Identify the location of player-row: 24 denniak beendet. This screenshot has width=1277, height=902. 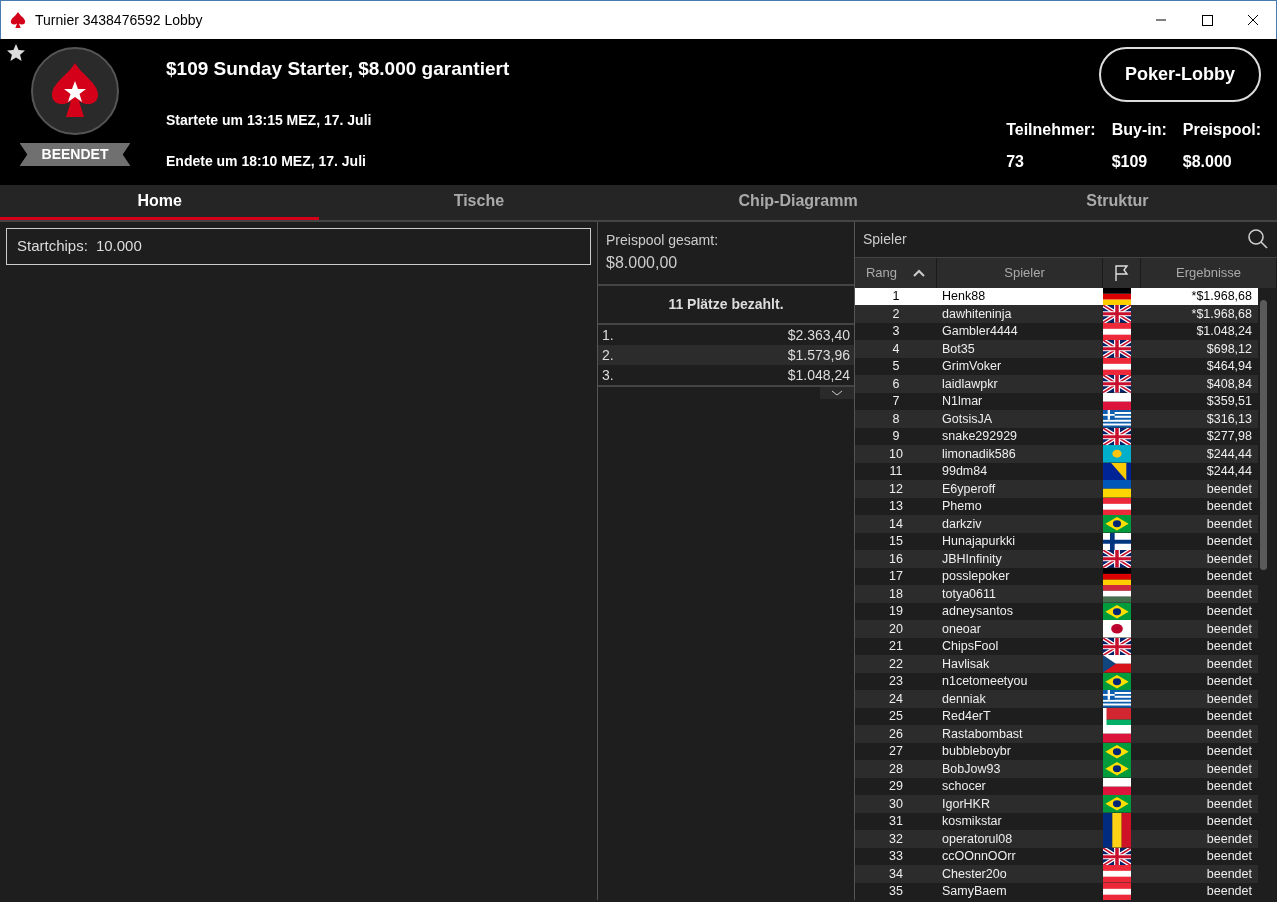
(1056, 699).